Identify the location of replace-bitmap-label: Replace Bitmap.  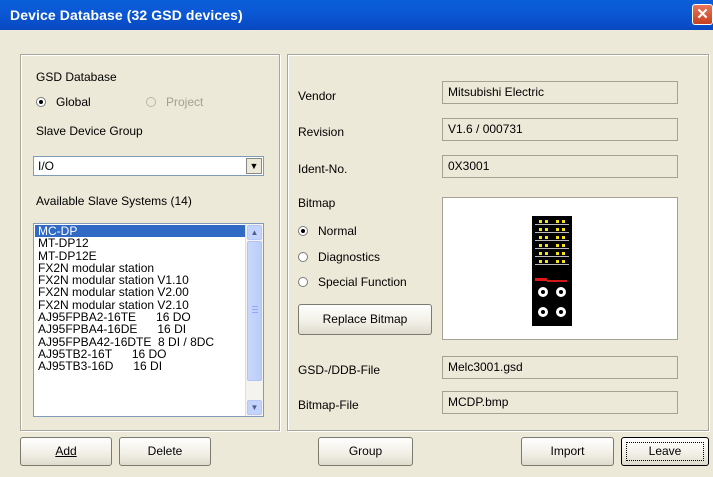
(365, 319).